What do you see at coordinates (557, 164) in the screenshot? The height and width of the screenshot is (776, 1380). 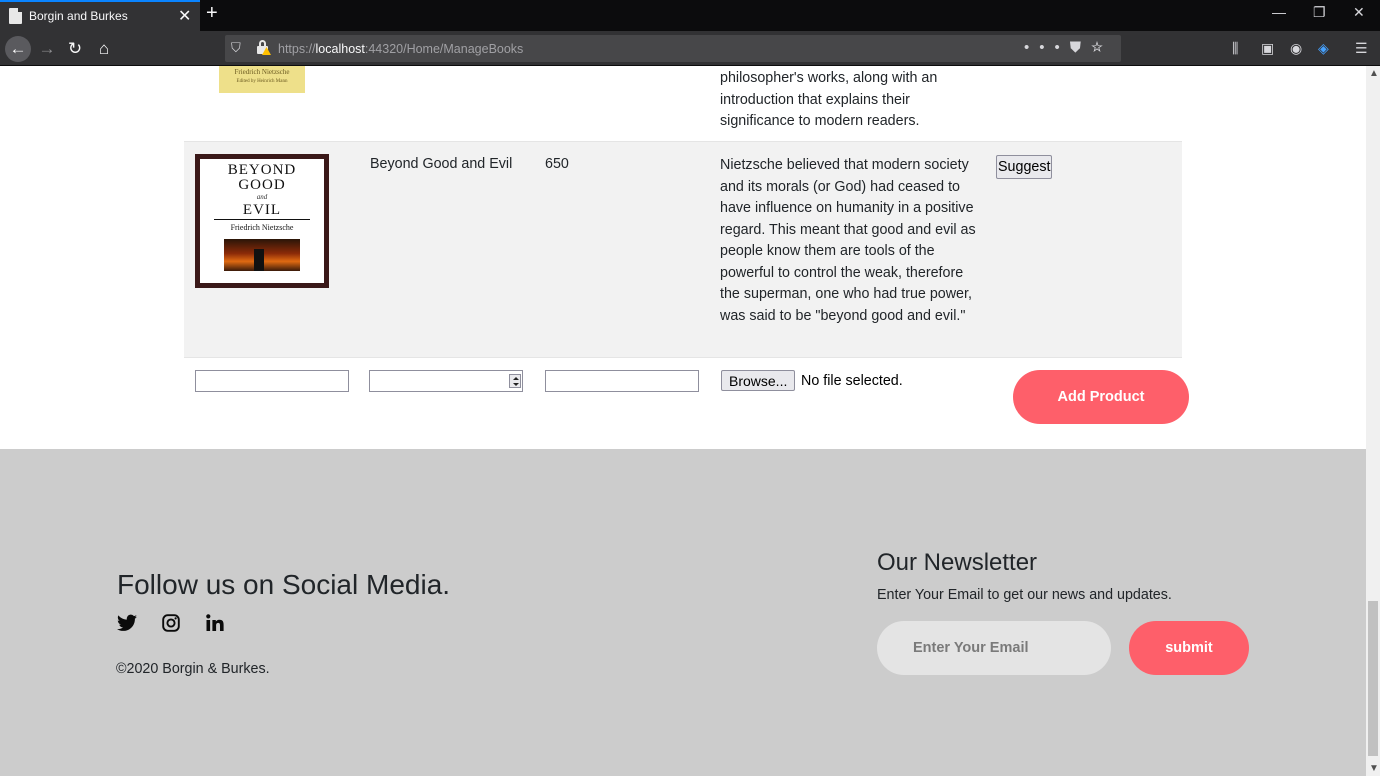 I see `book-price: 650` at bounding box center [557, 164].